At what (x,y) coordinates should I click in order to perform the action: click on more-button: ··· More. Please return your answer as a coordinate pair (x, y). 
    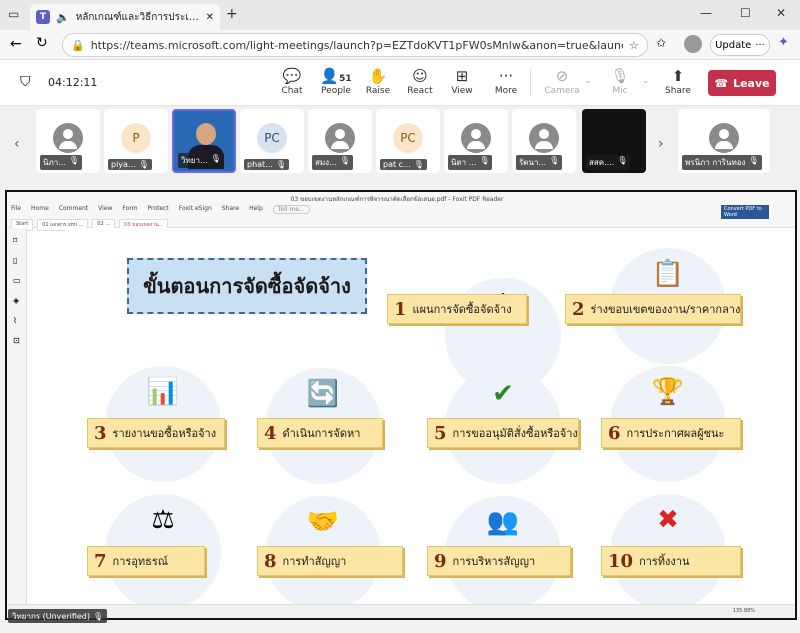
    Looking at the image, I should click on (506, 81).